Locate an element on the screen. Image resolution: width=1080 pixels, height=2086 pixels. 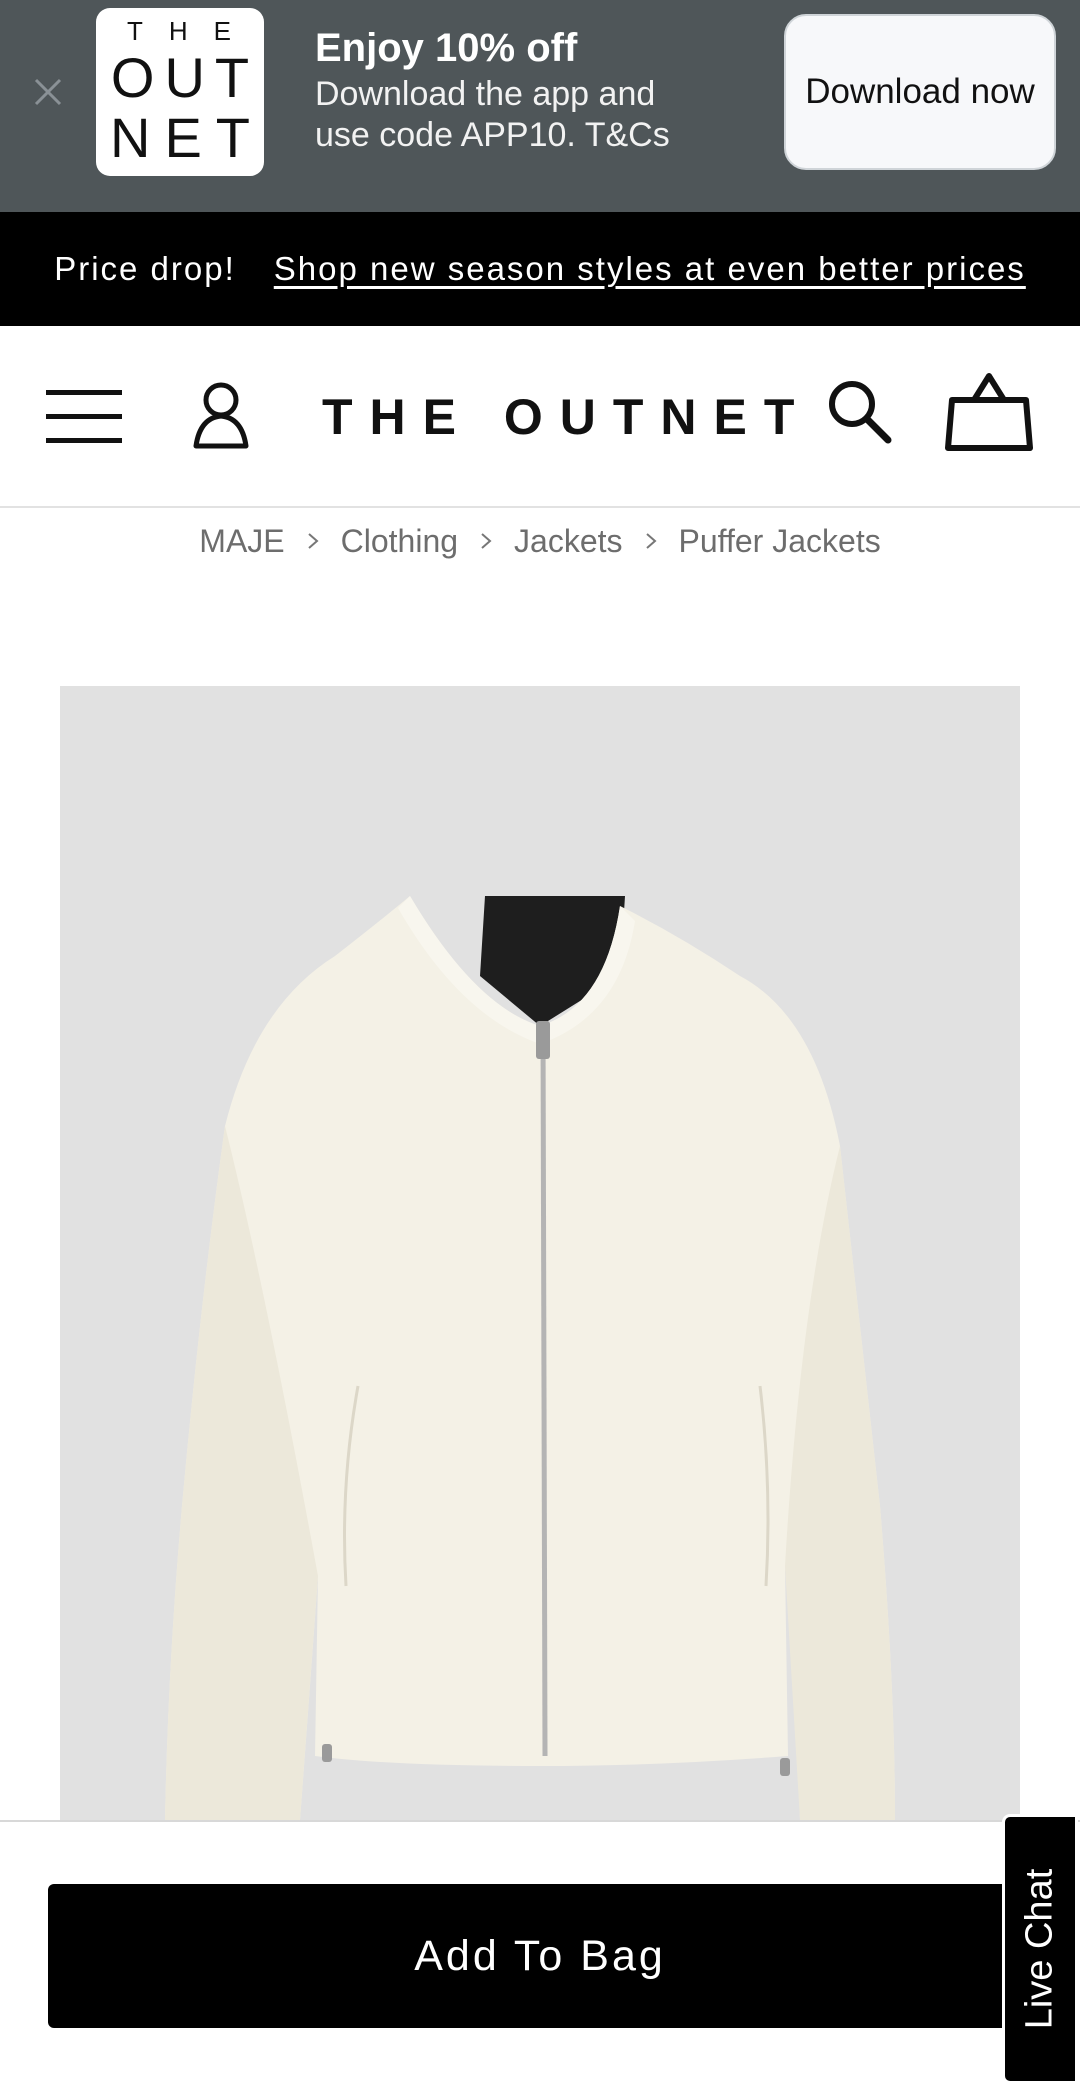
bottom-action-bar: Add To Bag is located at coordinates (540, 1953).